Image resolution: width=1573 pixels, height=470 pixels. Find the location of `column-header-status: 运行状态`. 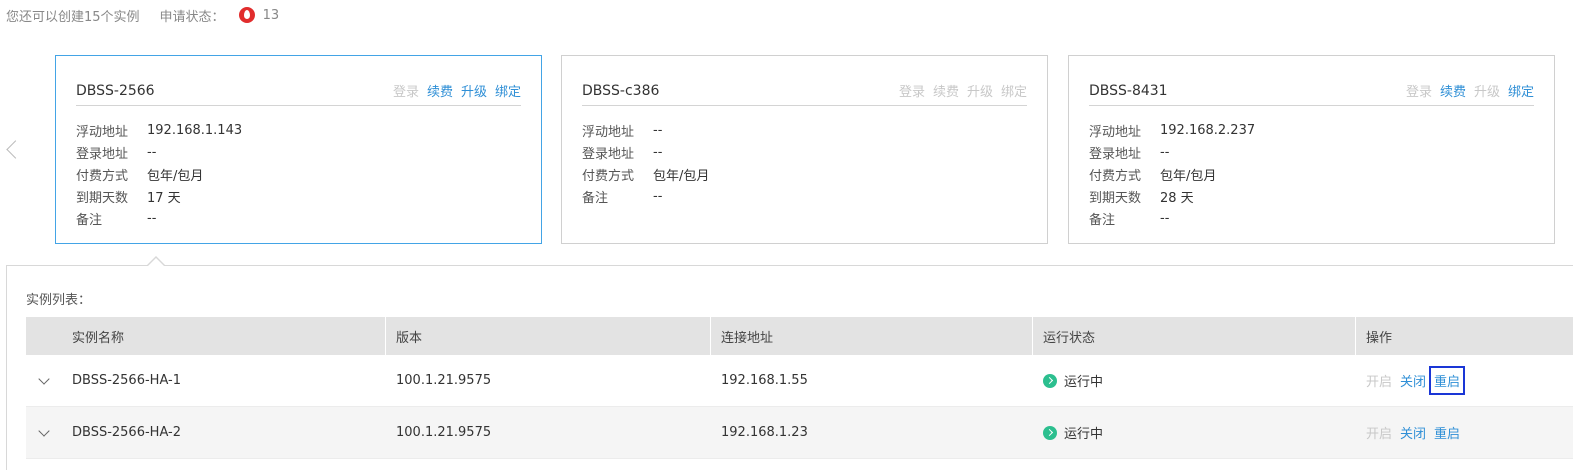

column-header-status: 运行状态 is located at coordinates (1194, 336).